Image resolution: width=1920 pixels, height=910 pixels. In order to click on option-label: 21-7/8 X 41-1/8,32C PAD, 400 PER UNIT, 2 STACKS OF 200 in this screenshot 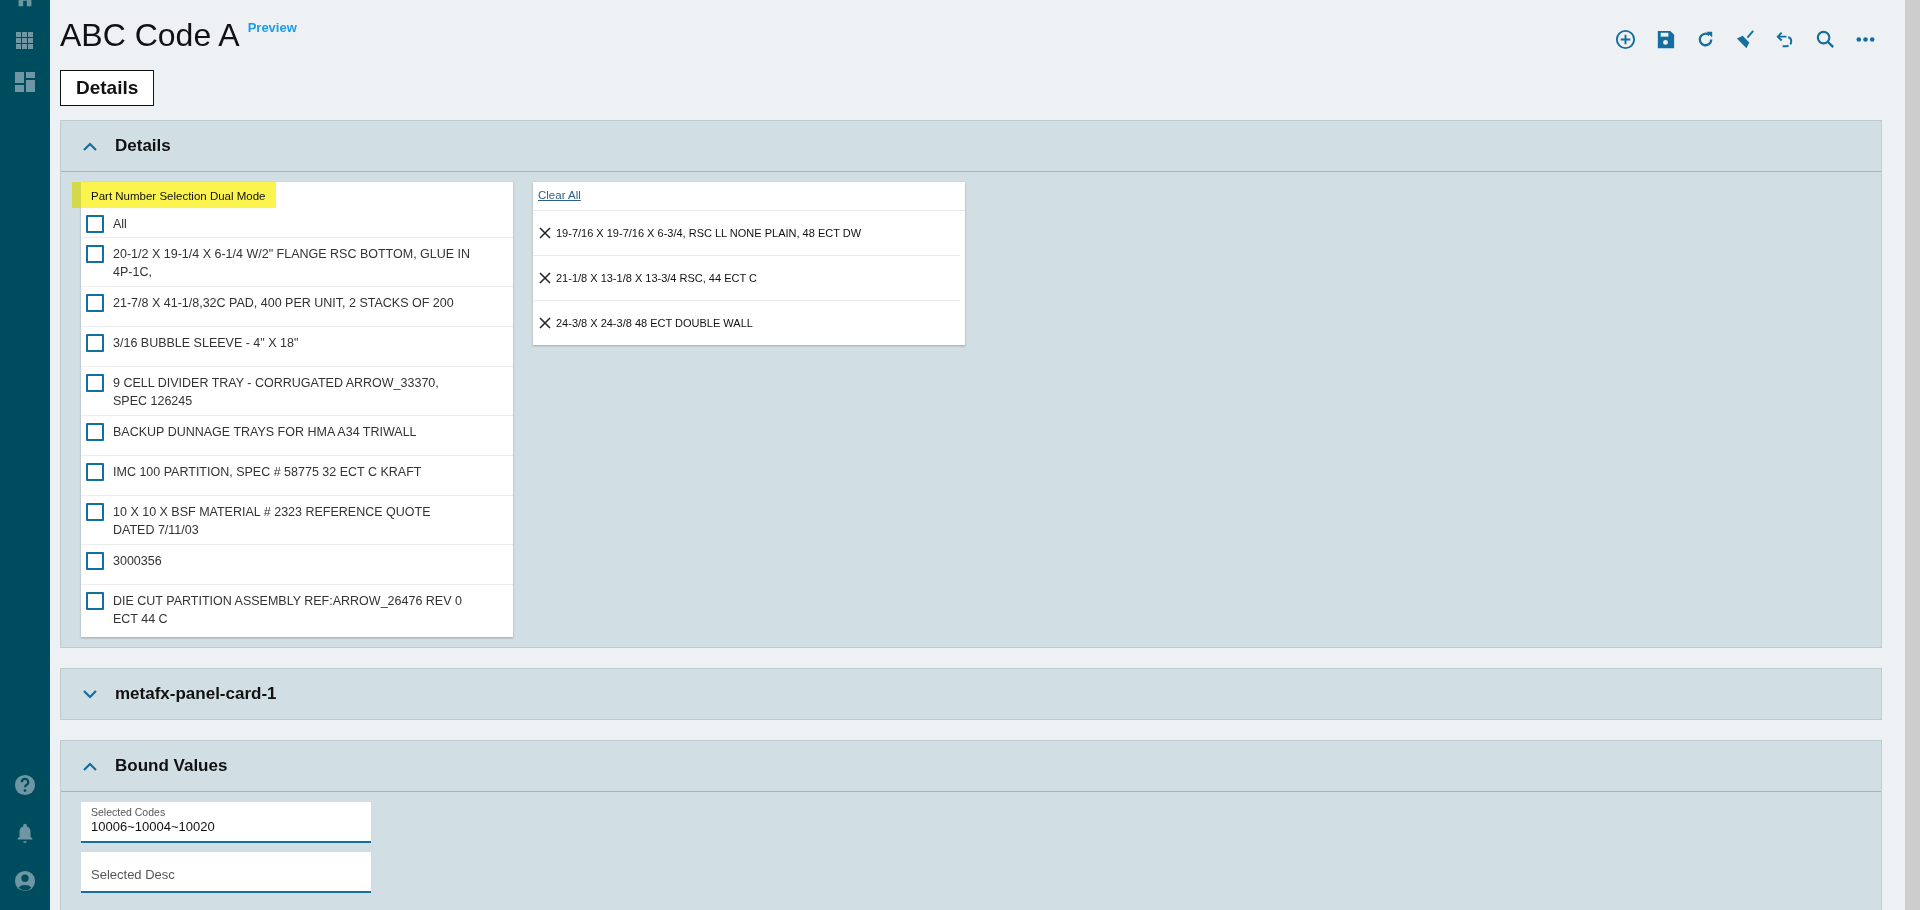, I will do `click(283, 303)`.